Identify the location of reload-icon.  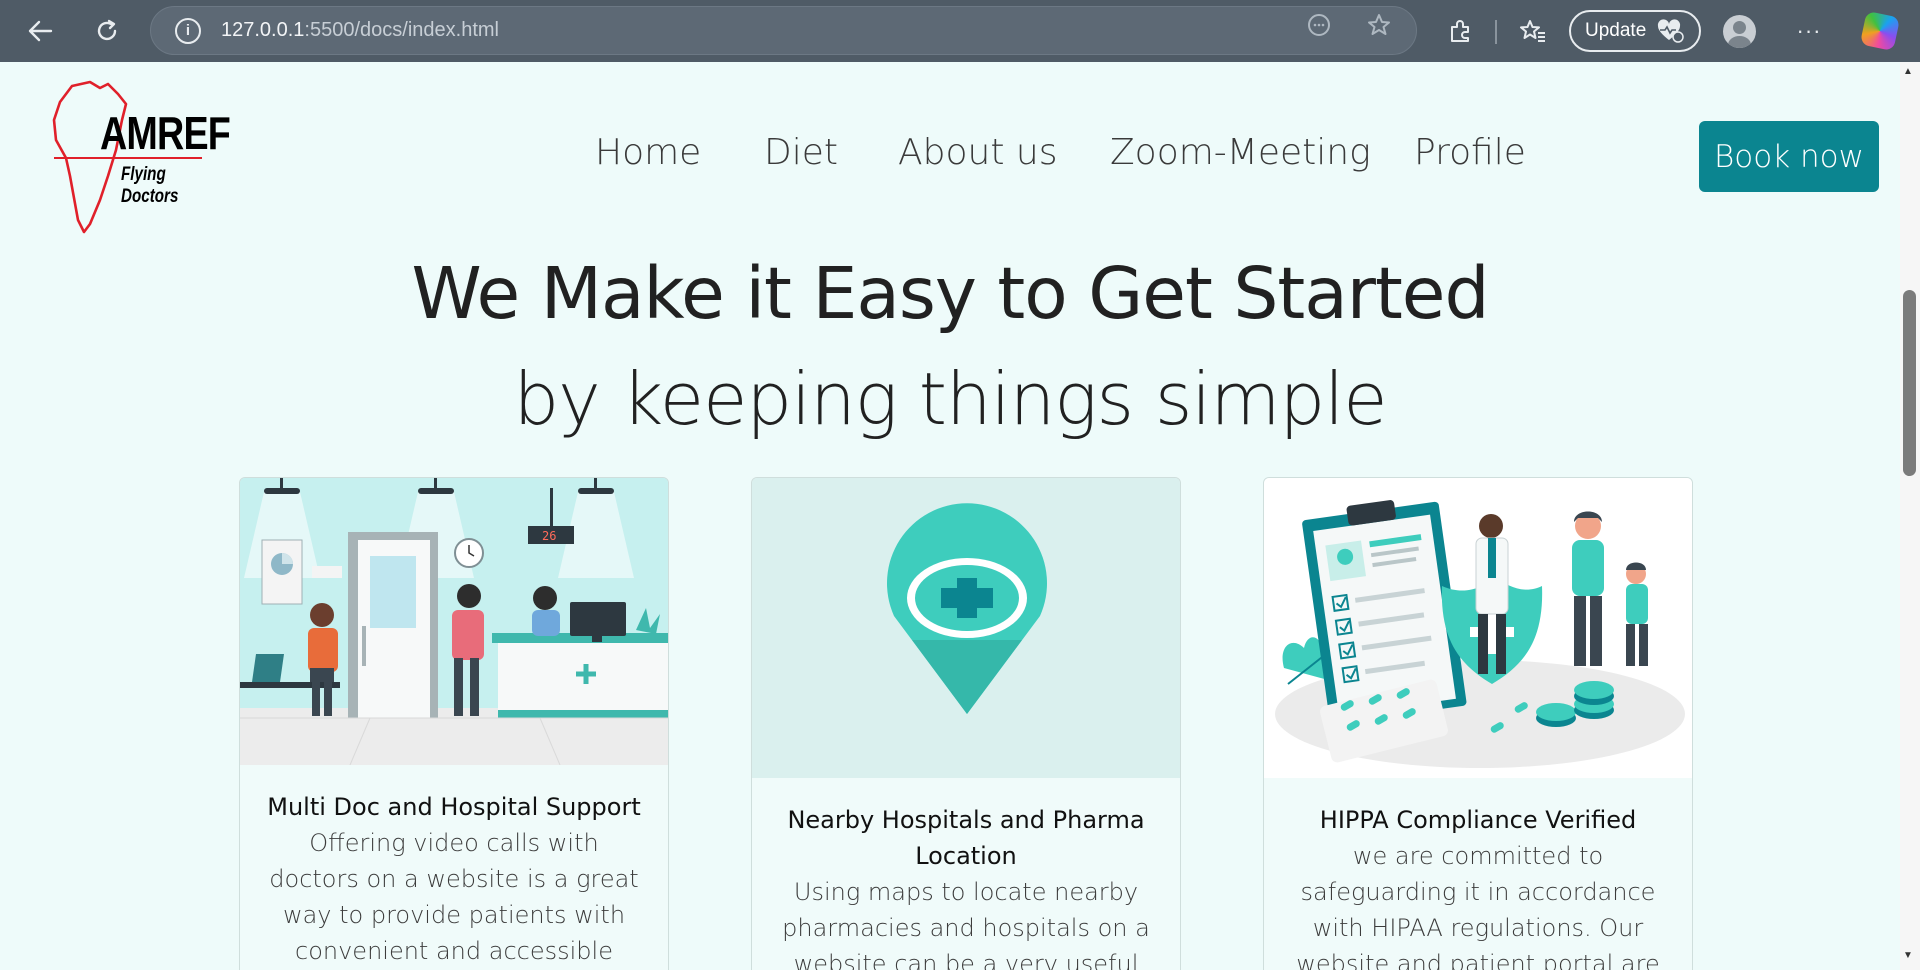
(107, 31).